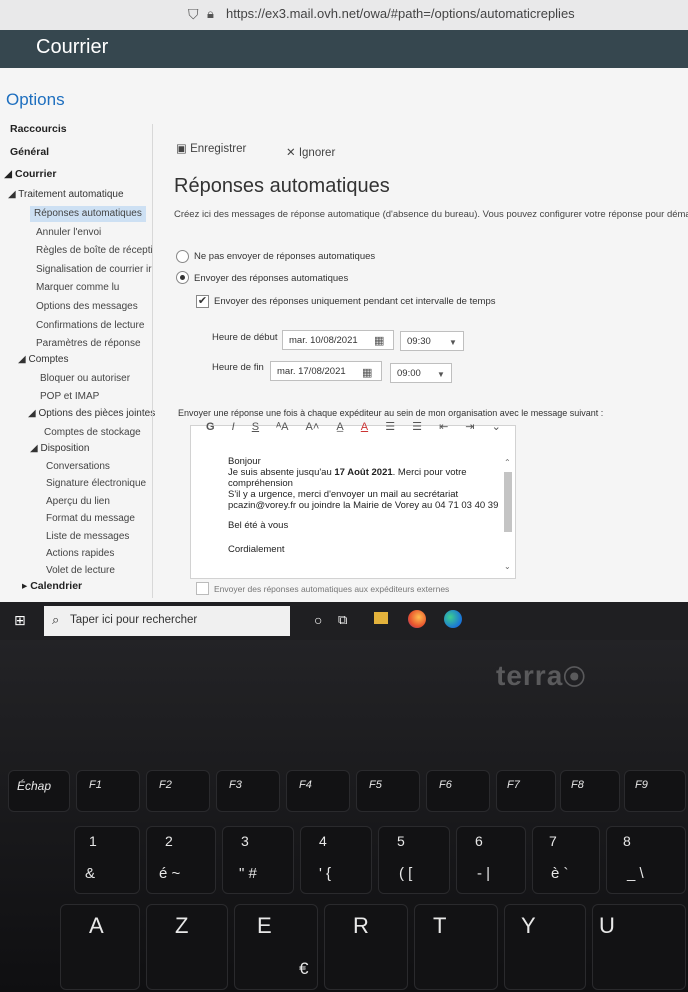 This screenshot has width=688, height=992. I want to click on numbering-button: ☰, so click(417, 426).